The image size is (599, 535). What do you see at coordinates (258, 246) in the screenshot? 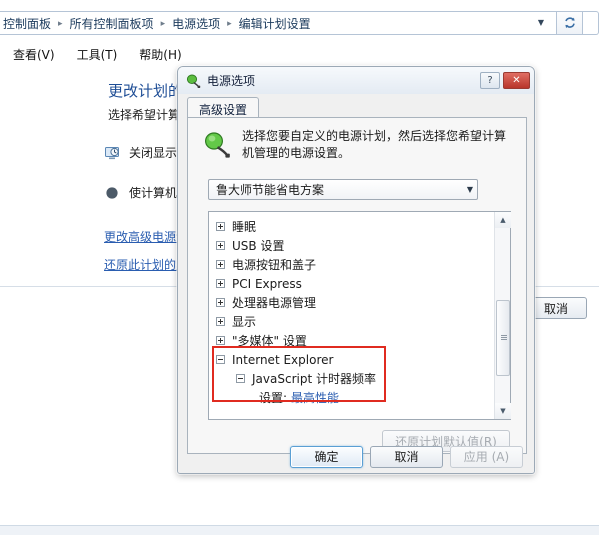
I see `tree-item-label: USB 设置` at bounding box center [258, 246].